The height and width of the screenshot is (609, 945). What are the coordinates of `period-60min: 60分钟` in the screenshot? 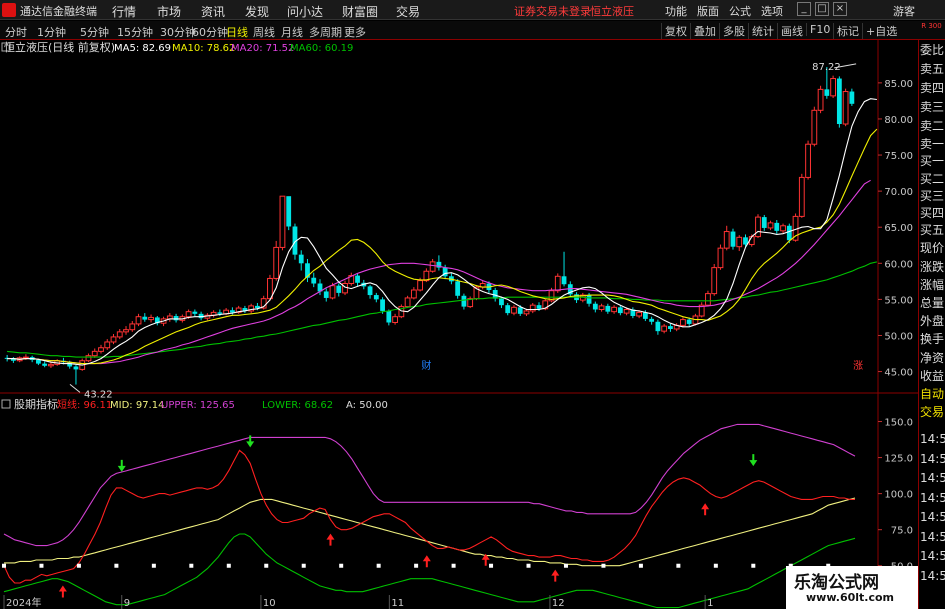 It's located at (210, 32).